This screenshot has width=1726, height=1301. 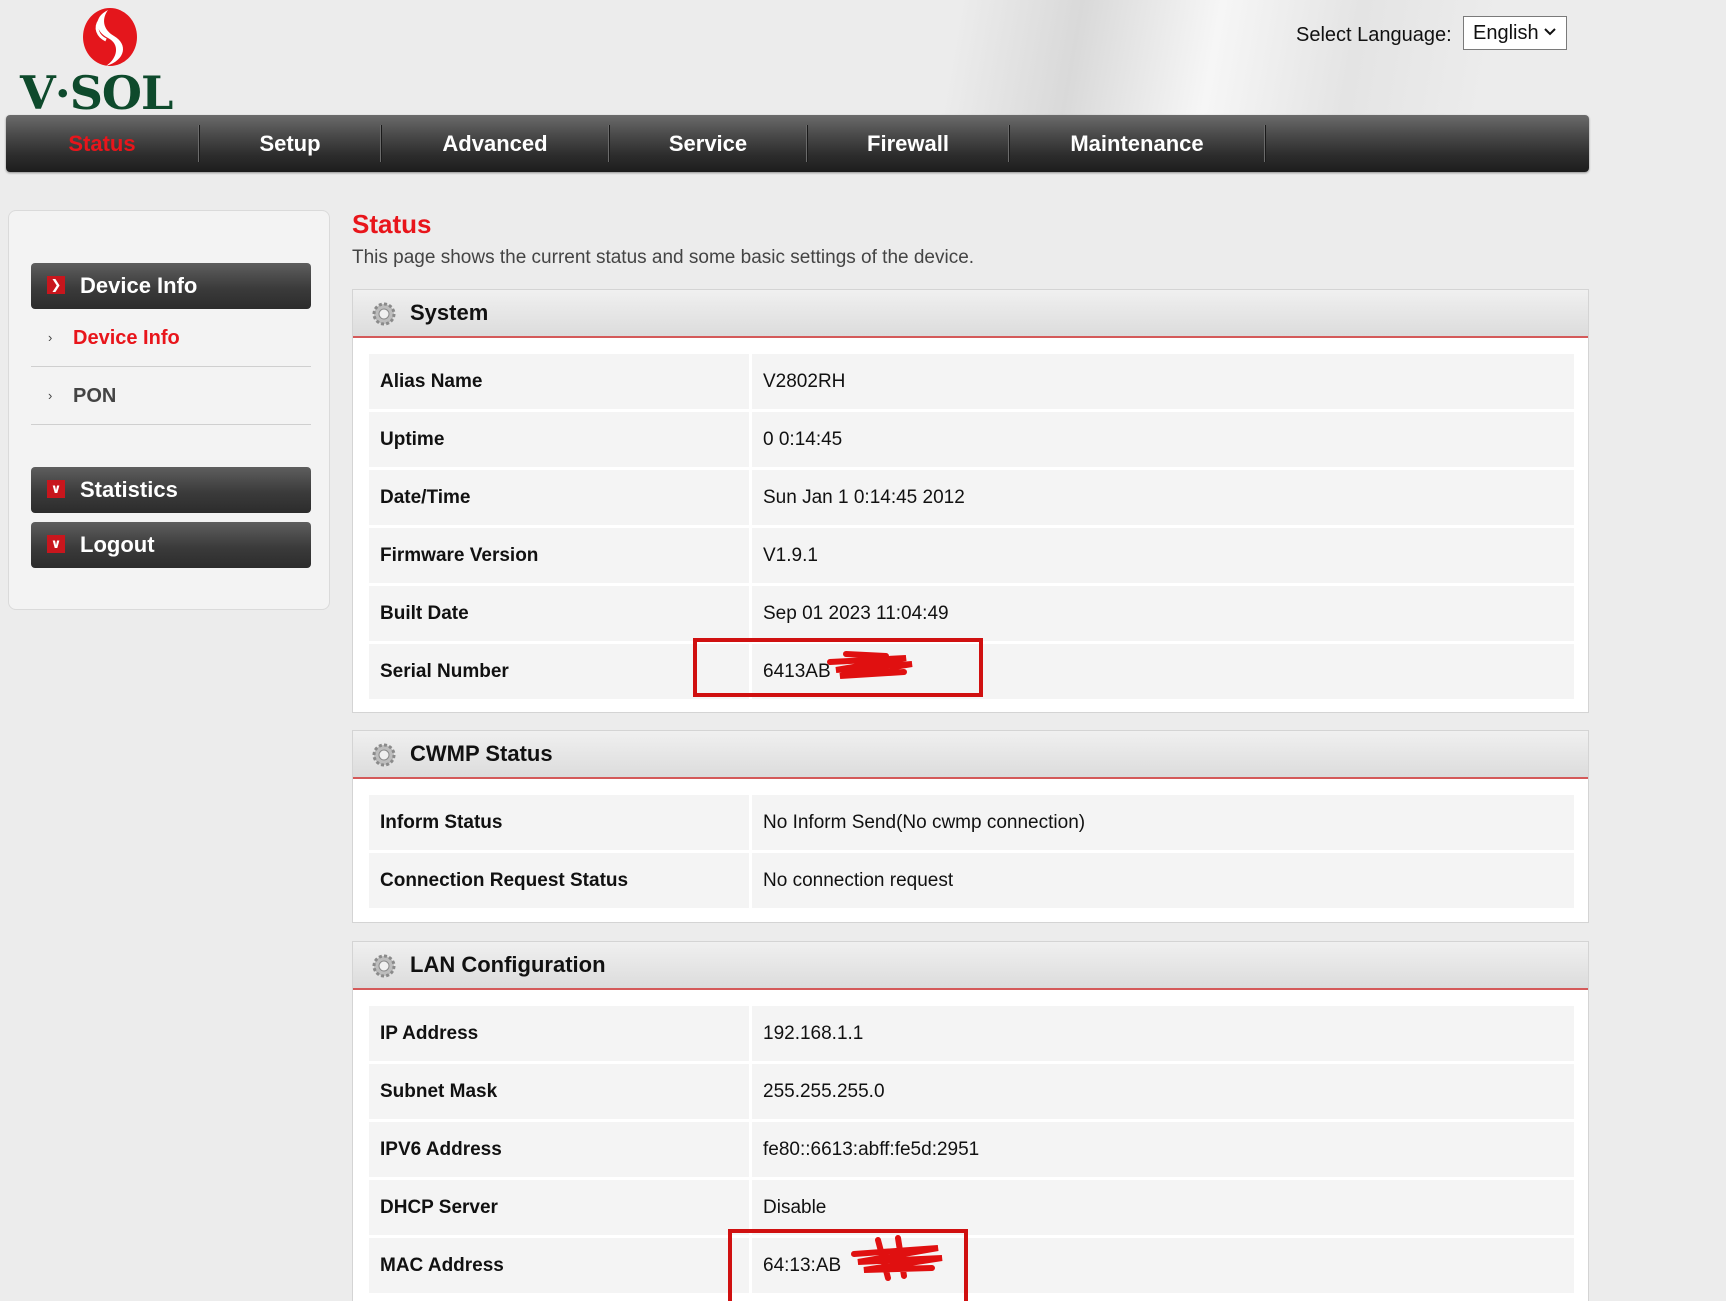 I want to click on table-row: Firmware Version V1.9.1, so click(x=971, y=555).